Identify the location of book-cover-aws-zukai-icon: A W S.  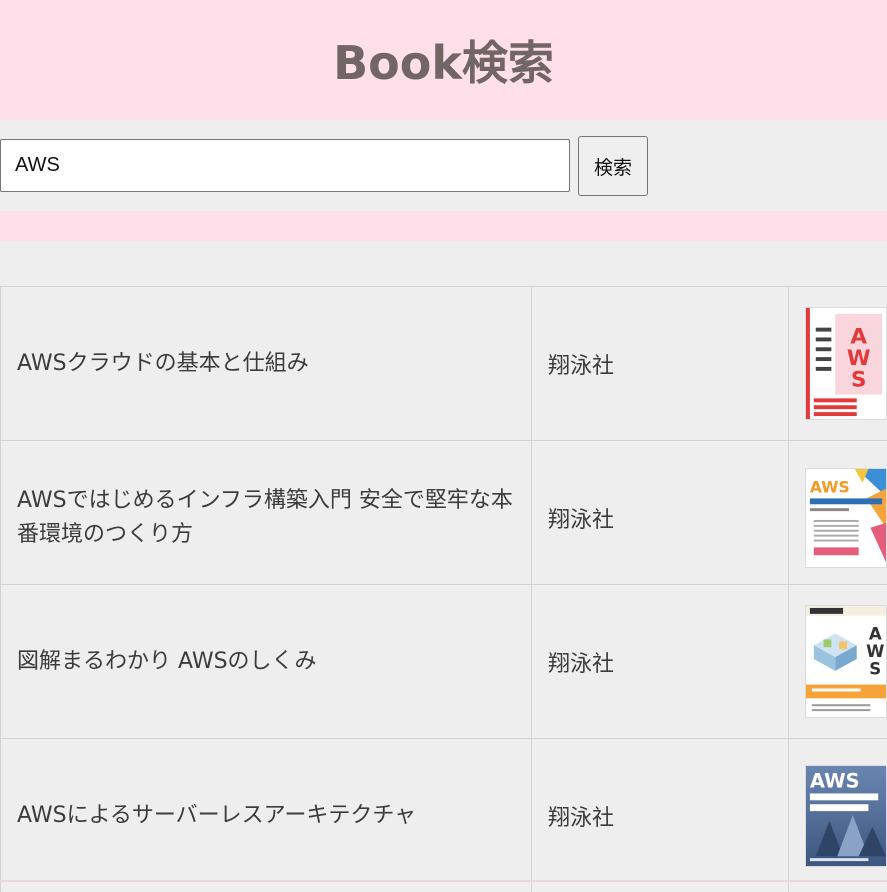
(846, 661).